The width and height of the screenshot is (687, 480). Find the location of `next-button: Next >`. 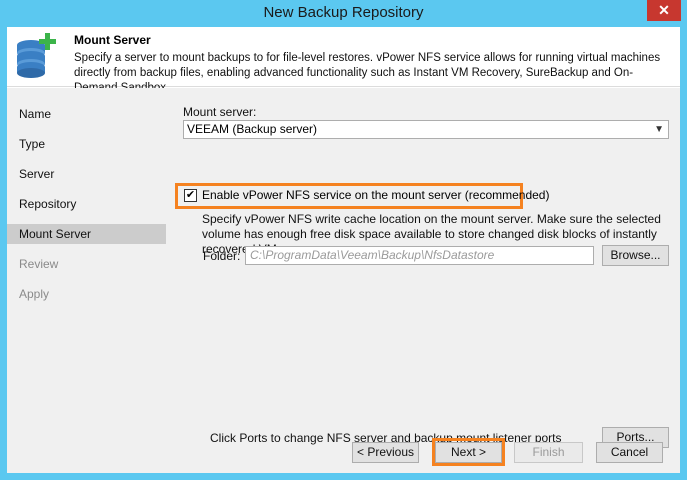

next-button: Next > is located at coordinates (468, 452).